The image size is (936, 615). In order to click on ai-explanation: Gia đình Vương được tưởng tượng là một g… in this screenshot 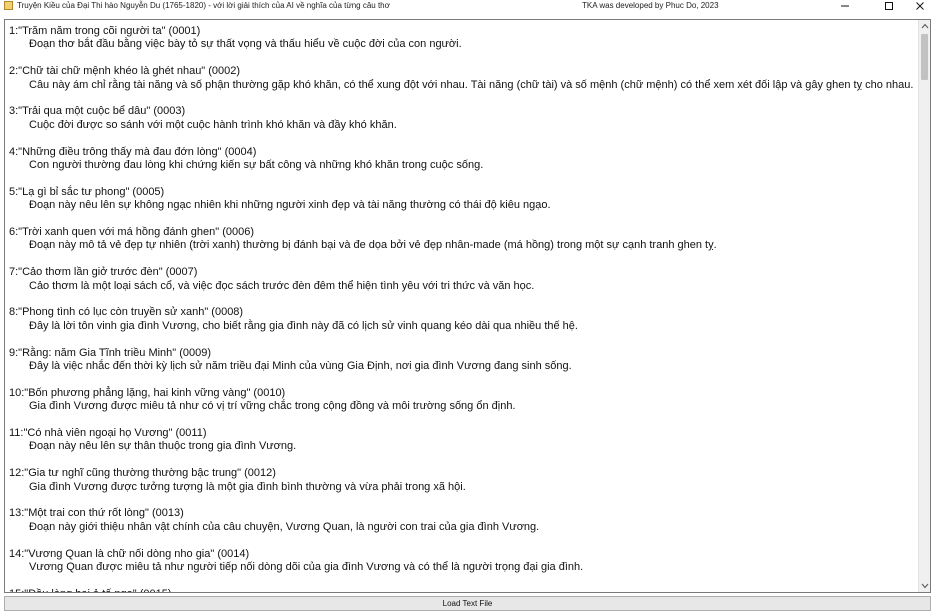, I will do `click(247, 486)`.